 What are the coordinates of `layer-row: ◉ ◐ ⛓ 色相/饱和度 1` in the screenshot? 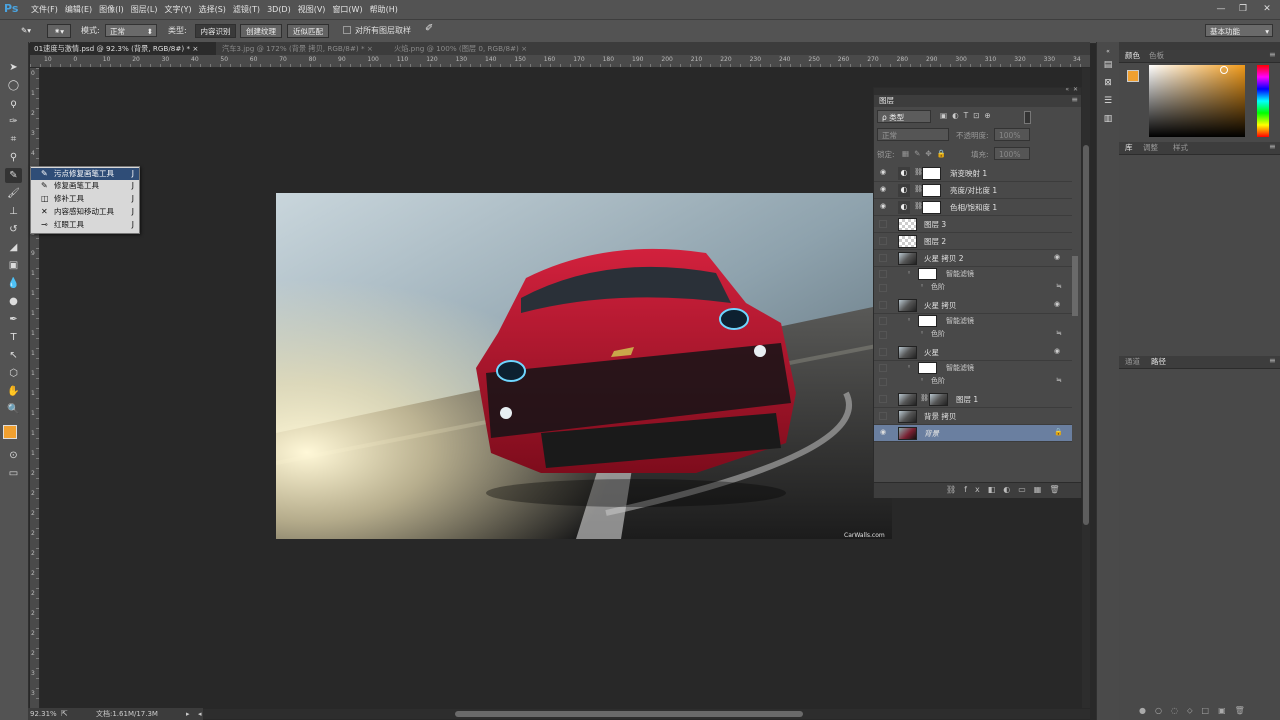 It's located at (973, 207).